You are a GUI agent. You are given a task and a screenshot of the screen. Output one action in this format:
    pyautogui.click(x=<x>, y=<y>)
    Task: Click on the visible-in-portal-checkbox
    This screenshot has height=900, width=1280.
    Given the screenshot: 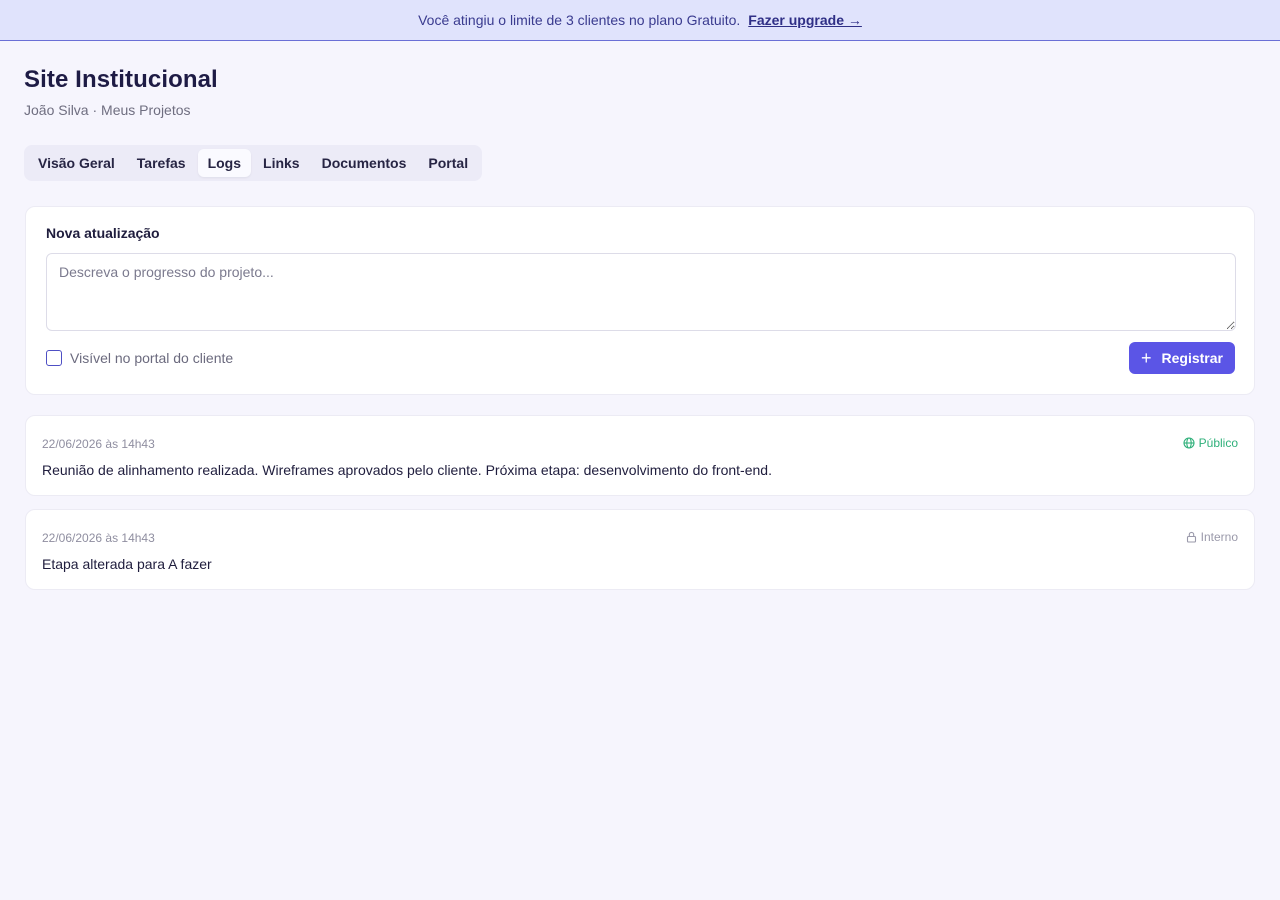 What is the action you would take?
    pyautogui.click(x=54, y=358)
    